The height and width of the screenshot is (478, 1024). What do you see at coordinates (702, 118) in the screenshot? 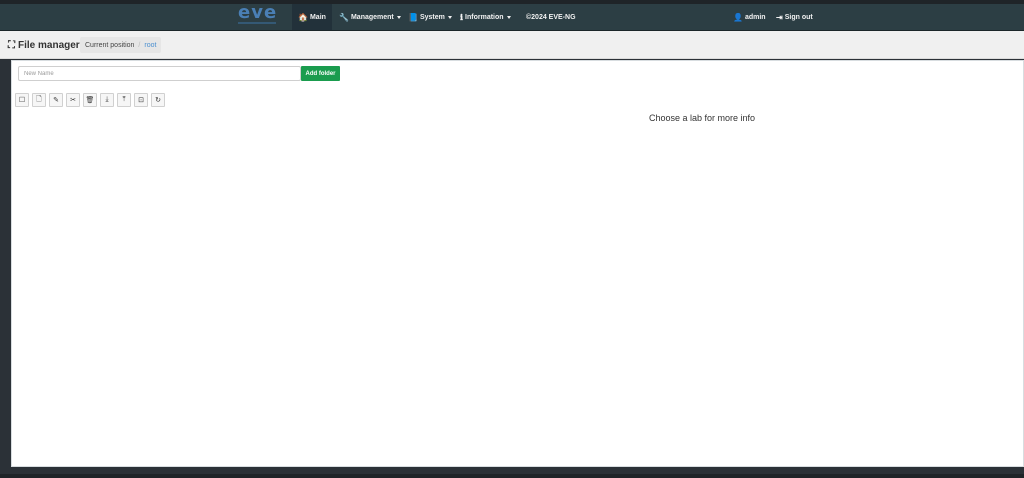
I see `lab-info-text: Choose a lab for more info` at bounding box center [702, 118].